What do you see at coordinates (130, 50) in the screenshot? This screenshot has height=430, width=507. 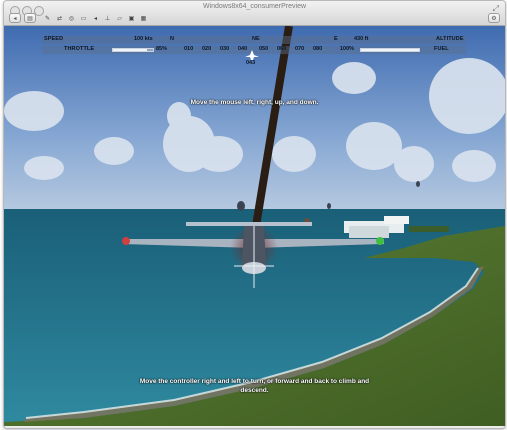 I see `throttle-gauge-fill` at bounding box center [130, 50].